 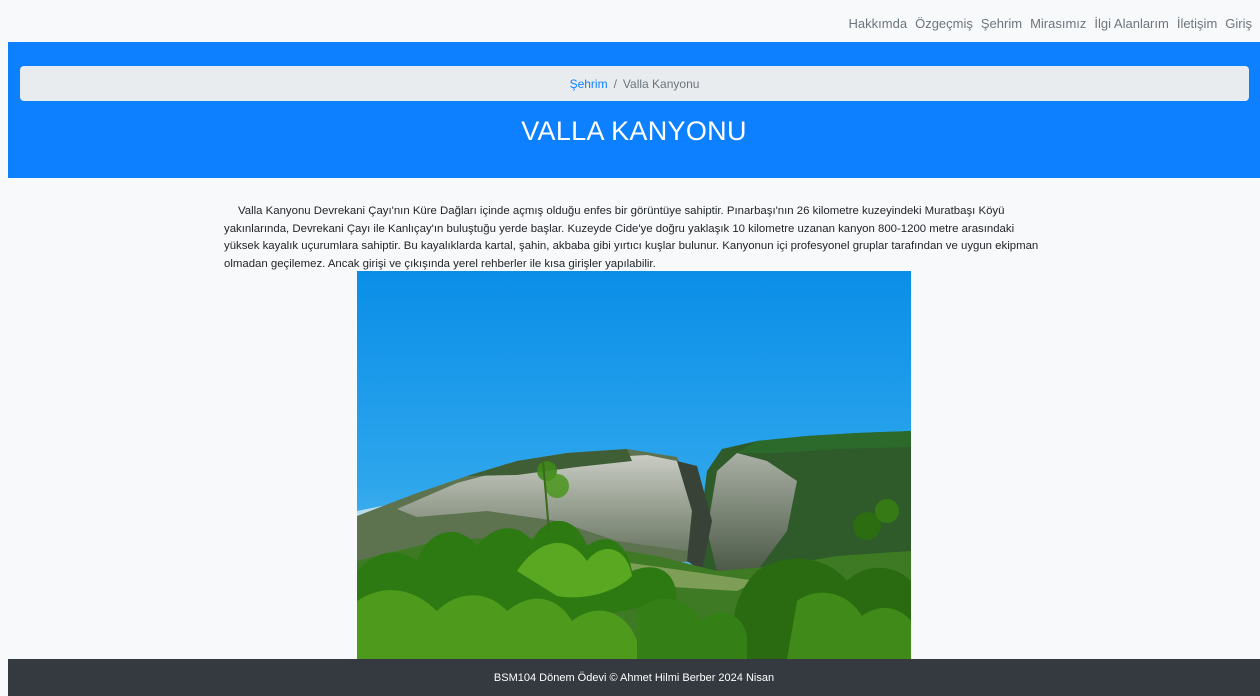 I want to click on nav-item-ilgi-alanlarim: İlgi Alanlarım, so click(x=1131, y=23).